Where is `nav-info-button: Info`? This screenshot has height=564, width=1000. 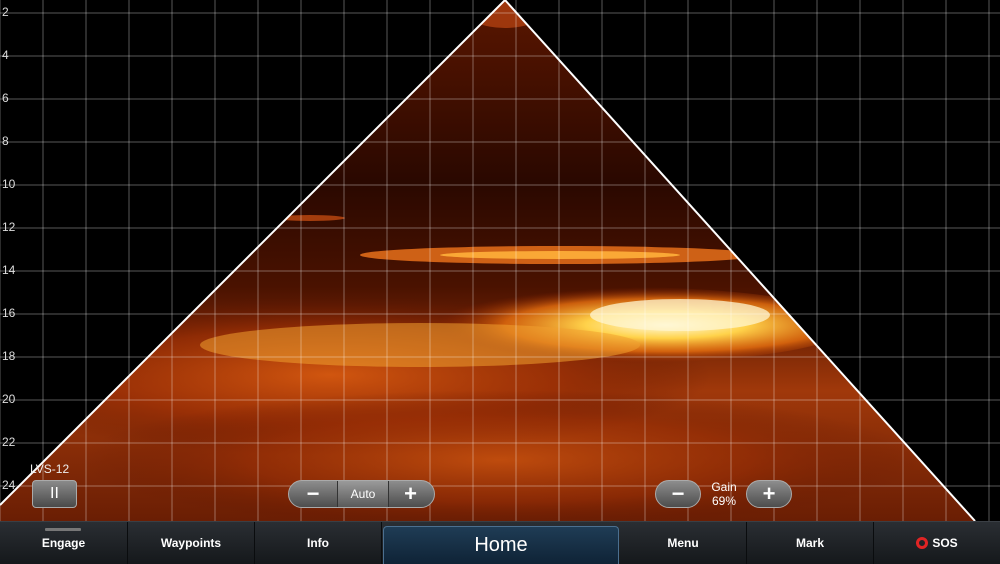
nav-info-button: Info is located at coordinates (318, 543).